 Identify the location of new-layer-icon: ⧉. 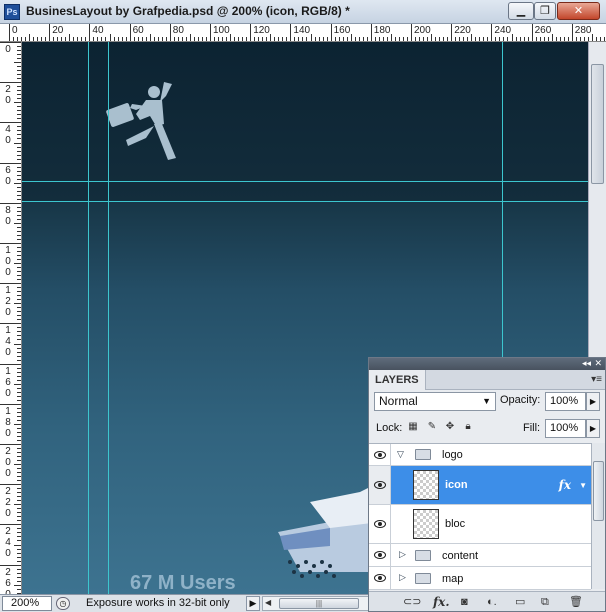
(545, 602).